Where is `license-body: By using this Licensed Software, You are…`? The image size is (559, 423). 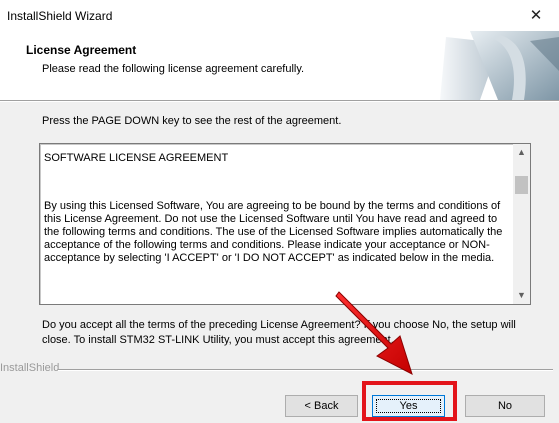
license-body: By using this Licensed Software, You are… is located at coordinates (273, 232).